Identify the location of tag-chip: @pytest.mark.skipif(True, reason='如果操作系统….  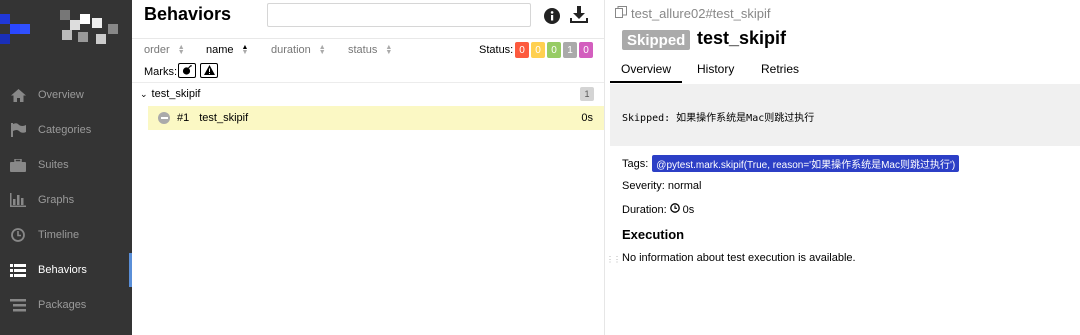
(806, 163).